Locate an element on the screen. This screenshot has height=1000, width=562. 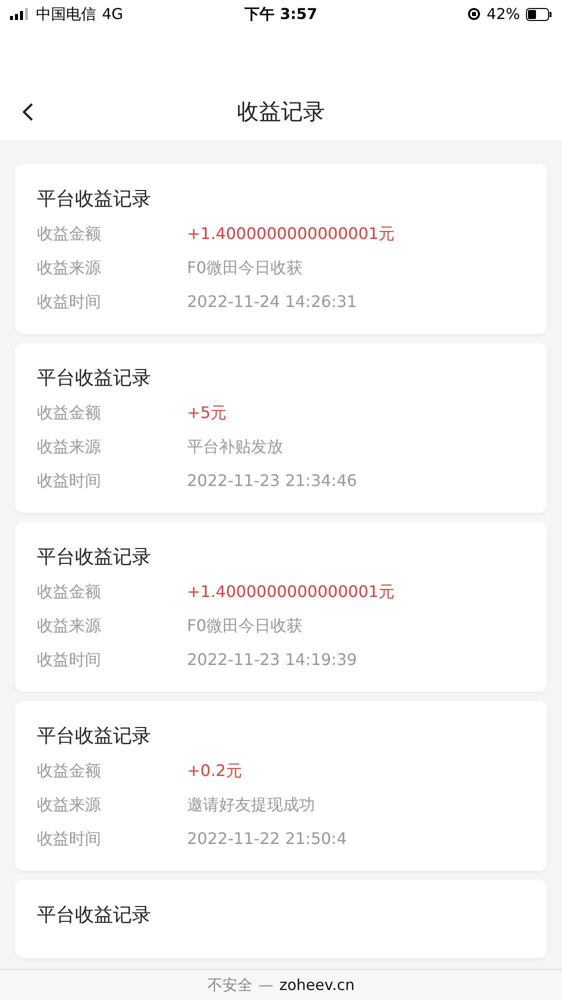
field-value: 2022-11-23 14:19:39 is located at coordinates (272, 660).